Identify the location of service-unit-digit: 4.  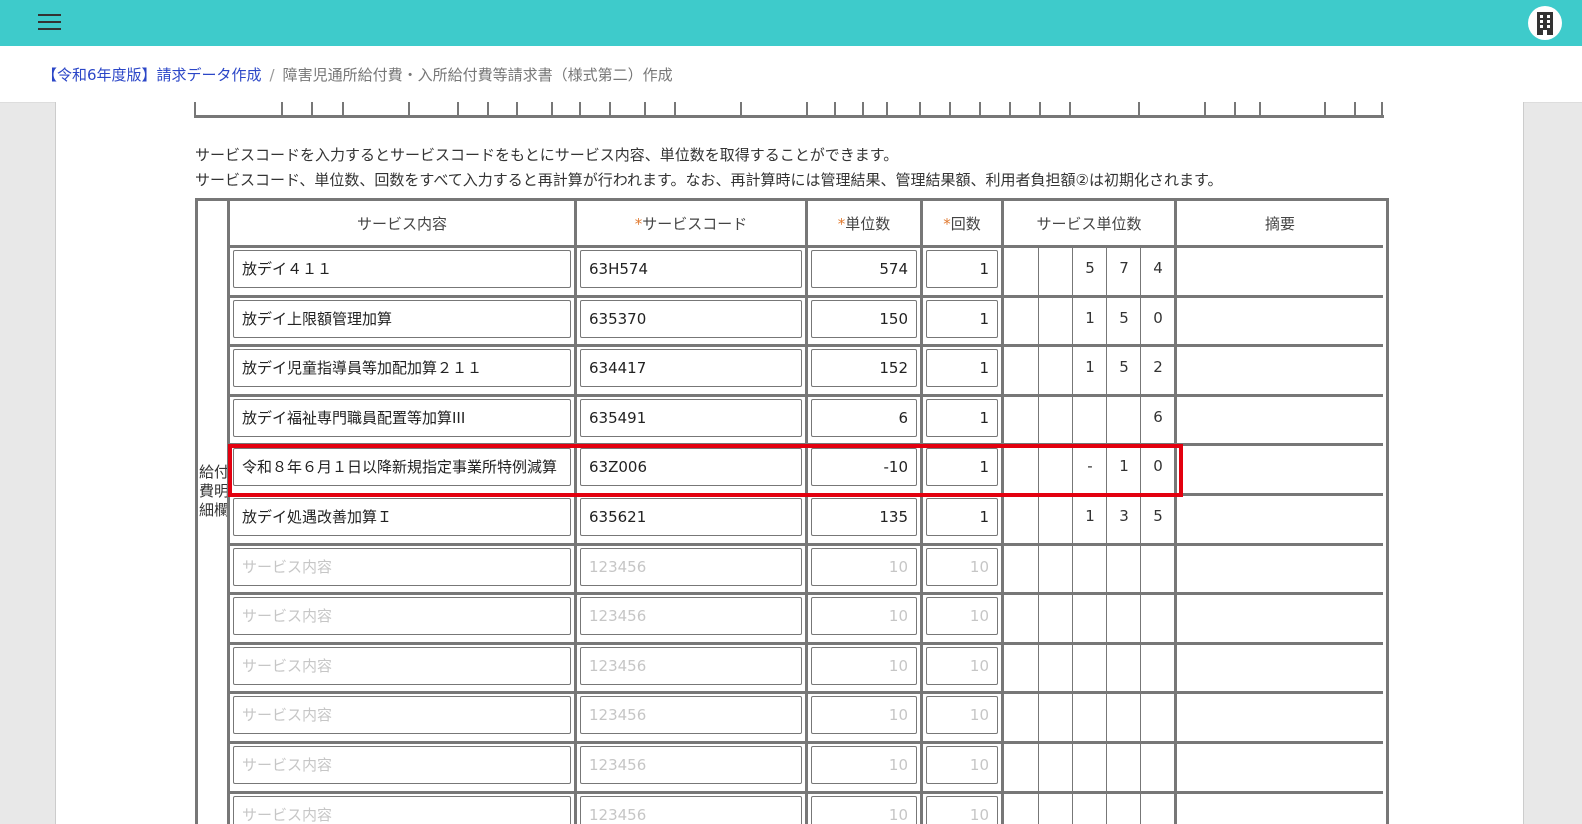
(1158, 268).